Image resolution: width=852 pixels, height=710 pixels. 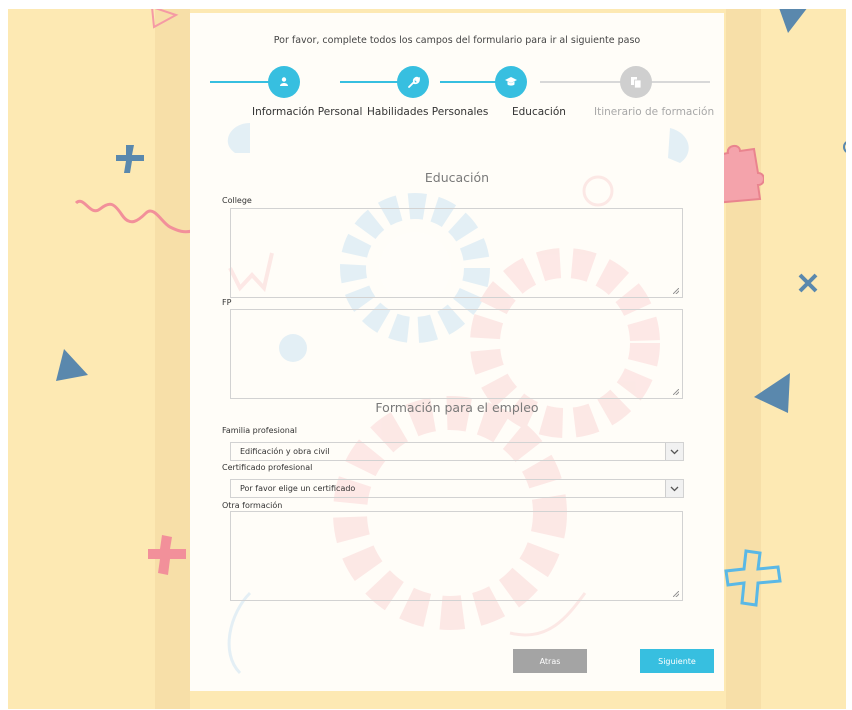 What do you see at coordinates (165, 19) in the screenshot?
I see `pink-triangle-outline-decoration` at bounding box center [165, 19].